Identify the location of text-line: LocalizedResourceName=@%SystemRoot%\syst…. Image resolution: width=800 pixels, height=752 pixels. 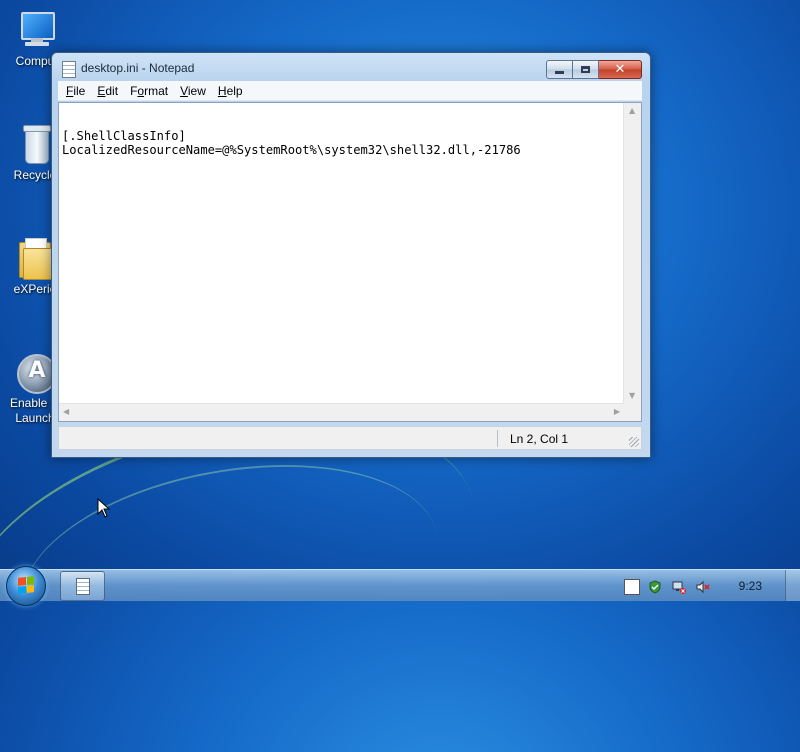
(291, 150).